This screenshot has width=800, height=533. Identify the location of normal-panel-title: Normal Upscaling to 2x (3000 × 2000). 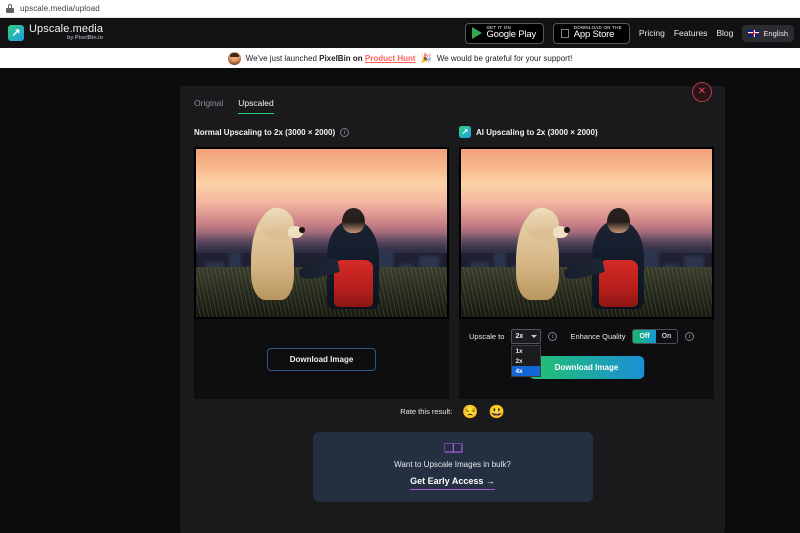
(265, 132).